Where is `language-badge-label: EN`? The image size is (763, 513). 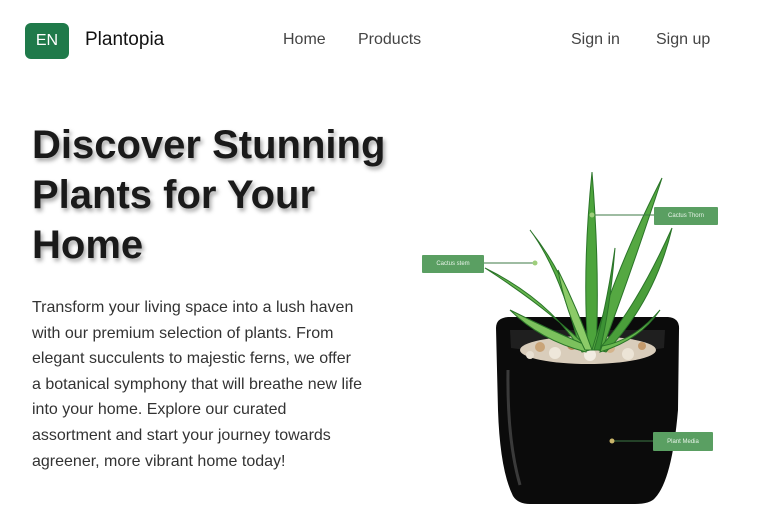
language-badge-label: EN is located at coordinates (47, 40).